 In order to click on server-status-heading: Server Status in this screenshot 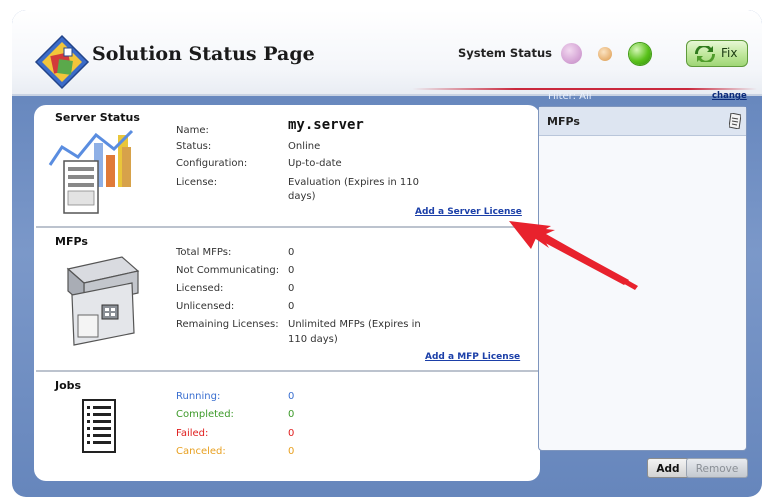, I will do `click(97, 117)`.